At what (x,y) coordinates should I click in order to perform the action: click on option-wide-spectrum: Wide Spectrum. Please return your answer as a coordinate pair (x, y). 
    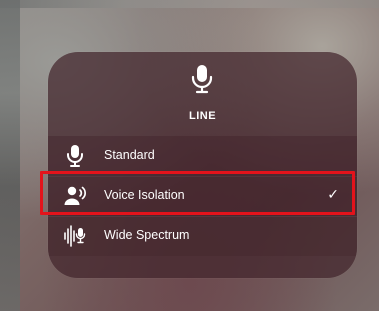
    Looking at the image, I should click on (202, 236).